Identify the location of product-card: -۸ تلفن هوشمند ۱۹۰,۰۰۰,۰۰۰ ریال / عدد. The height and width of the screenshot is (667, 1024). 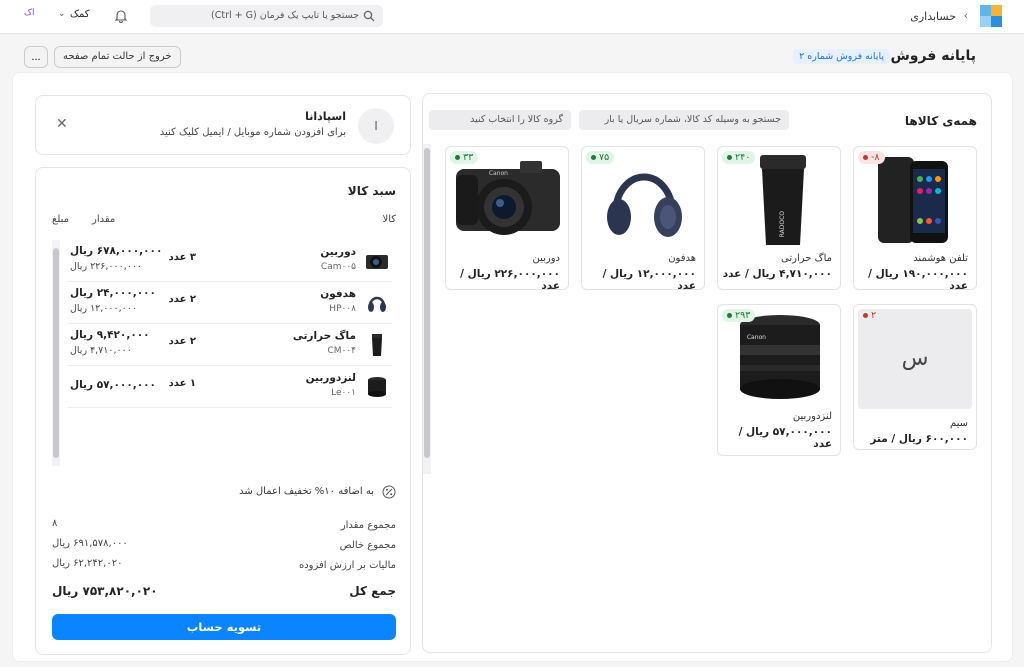
(915, 219).